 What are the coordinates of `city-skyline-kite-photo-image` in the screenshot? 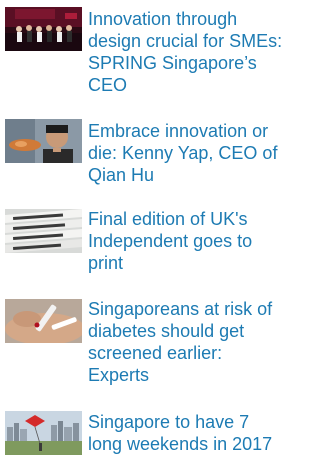 It's located at (43, 433).